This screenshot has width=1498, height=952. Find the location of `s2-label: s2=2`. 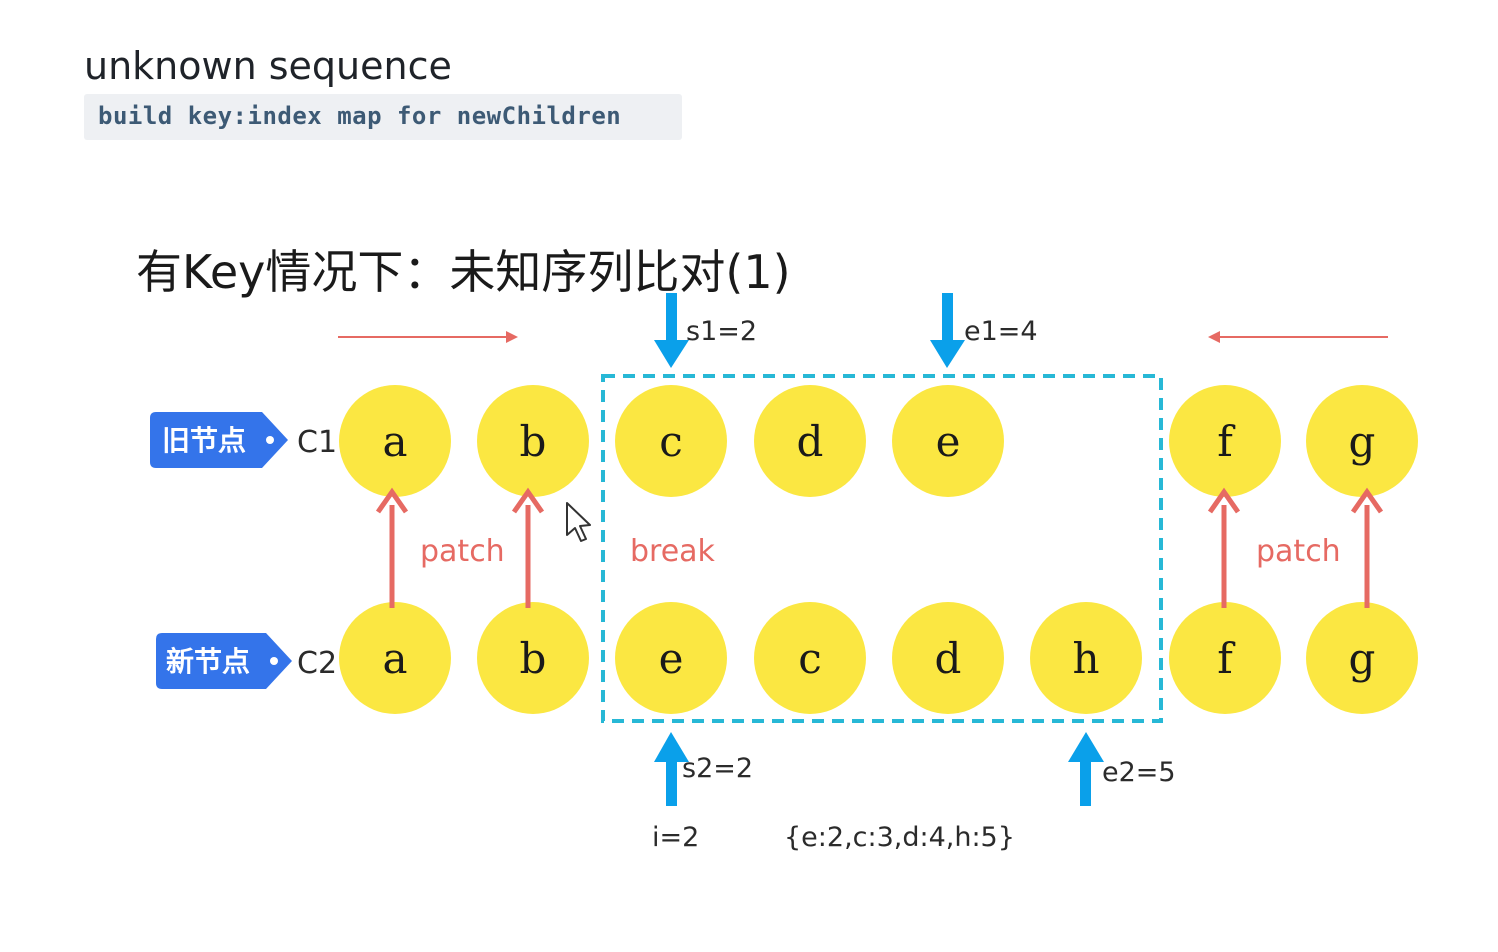

s2-label: s2=2 is located at coordinates (717, 768).